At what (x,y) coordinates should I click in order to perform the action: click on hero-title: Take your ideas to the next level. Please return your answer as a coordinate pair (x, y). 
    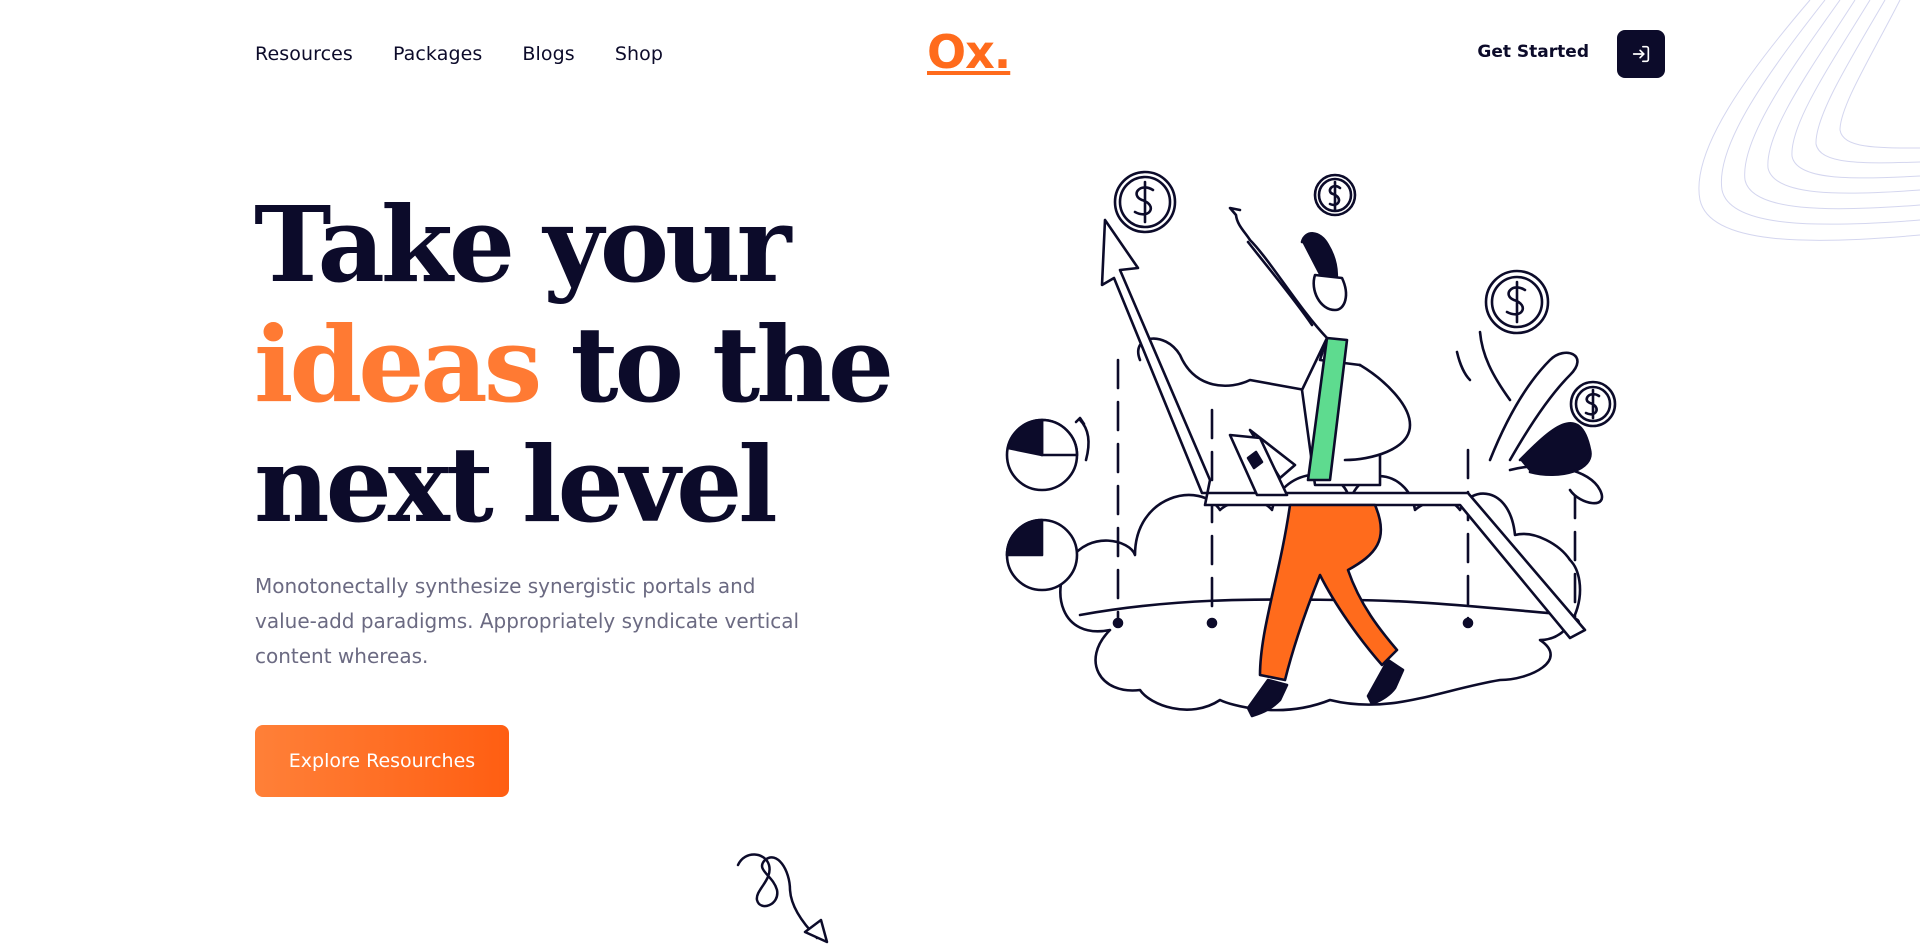
    Looking at the image, I should click on (574, 364).